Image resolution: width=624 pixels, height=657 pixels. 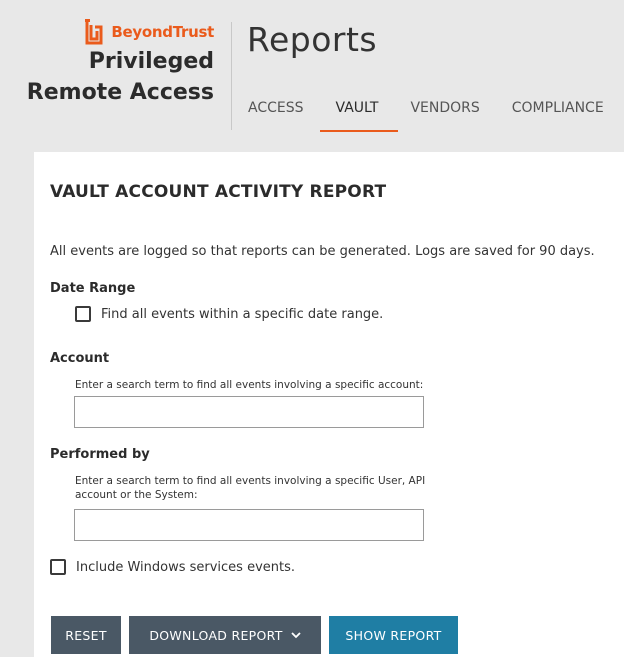 I want to click on show-report-button: SHOW REPORT, so click(x=393, y=635).